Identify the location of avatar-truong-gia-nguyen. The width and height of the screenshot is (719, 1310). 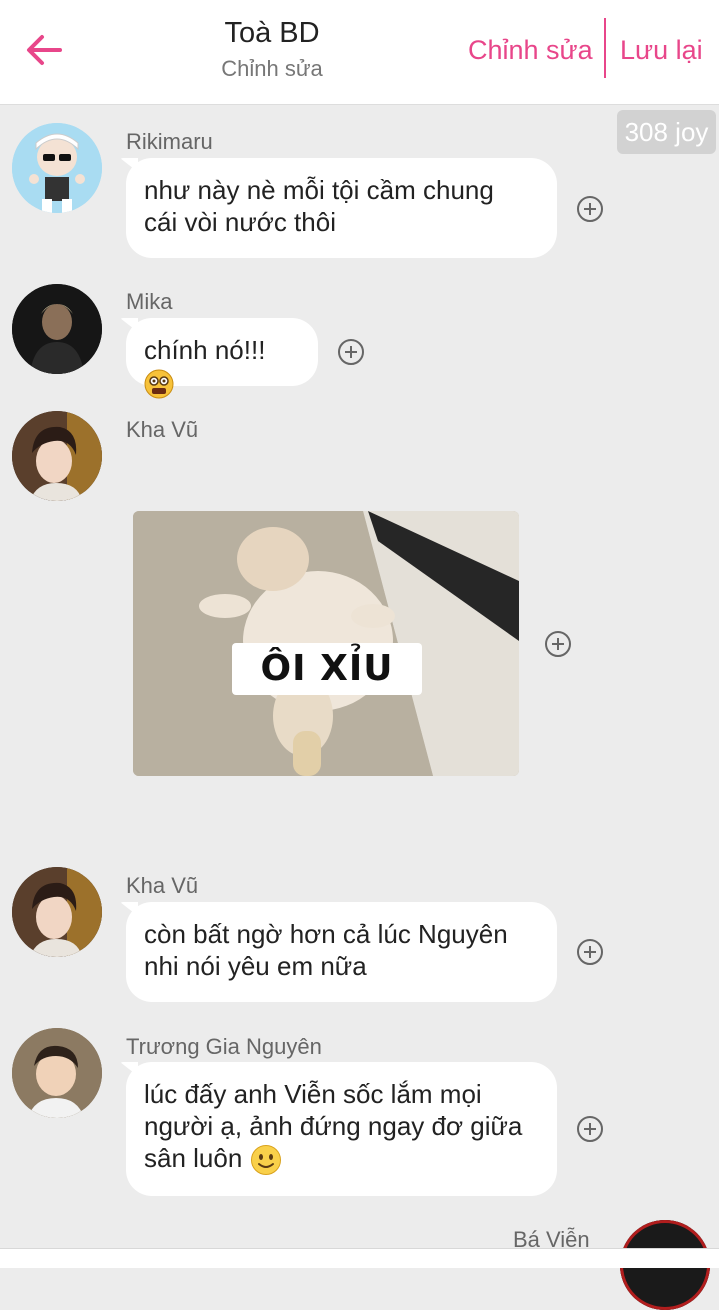
(57, 1073).